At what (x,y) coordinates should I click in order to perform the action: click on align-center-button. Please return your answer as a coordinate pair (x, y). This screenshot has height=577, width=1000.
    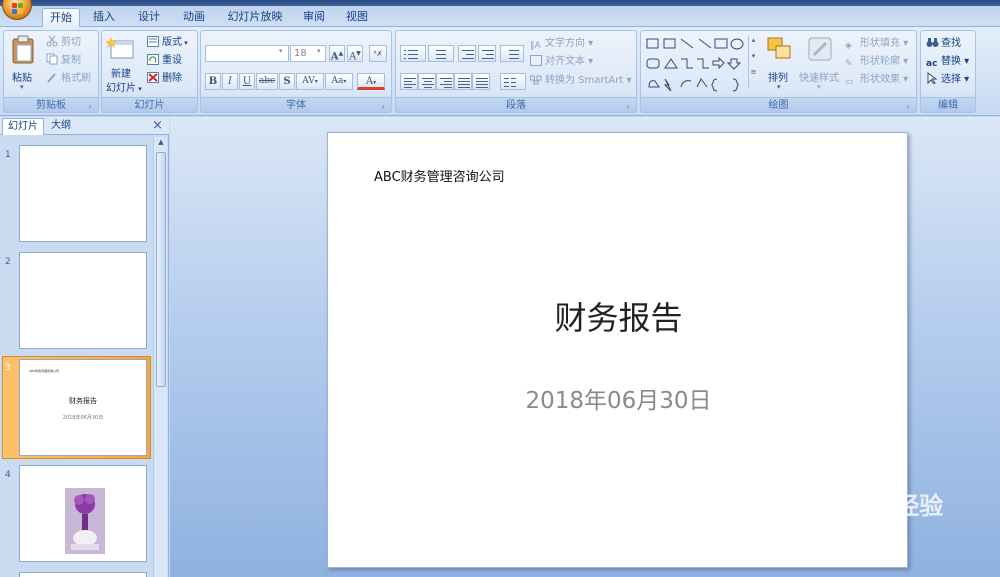
    Looking at the image, I should click on (427, 81).